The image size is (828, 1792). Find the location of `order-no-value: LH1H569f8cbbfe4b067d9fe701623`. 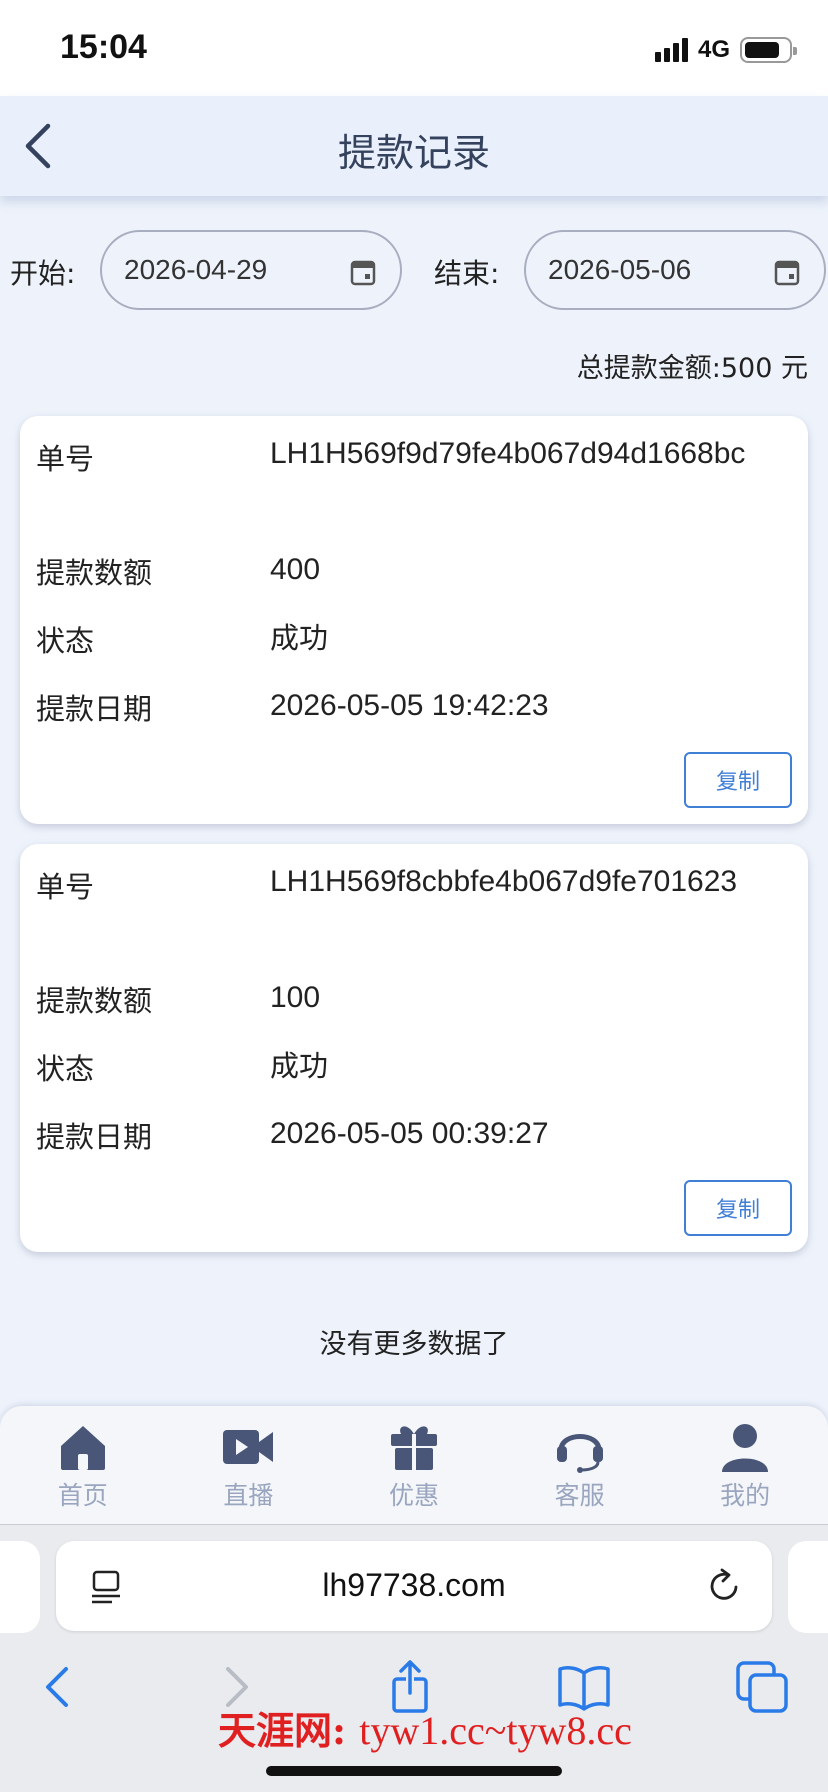

order-no-value: LH1H569f8cbbfe4b067d9fe701623 is located at coordinates (504, 881).